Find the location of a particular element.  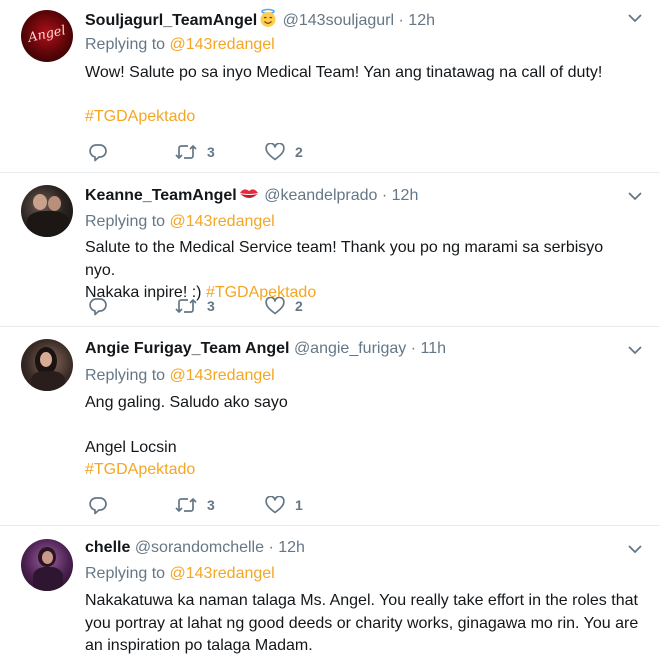

tweet-text-line: Ang galing. Saludo ako sayo is located at coordinates (186, 402).